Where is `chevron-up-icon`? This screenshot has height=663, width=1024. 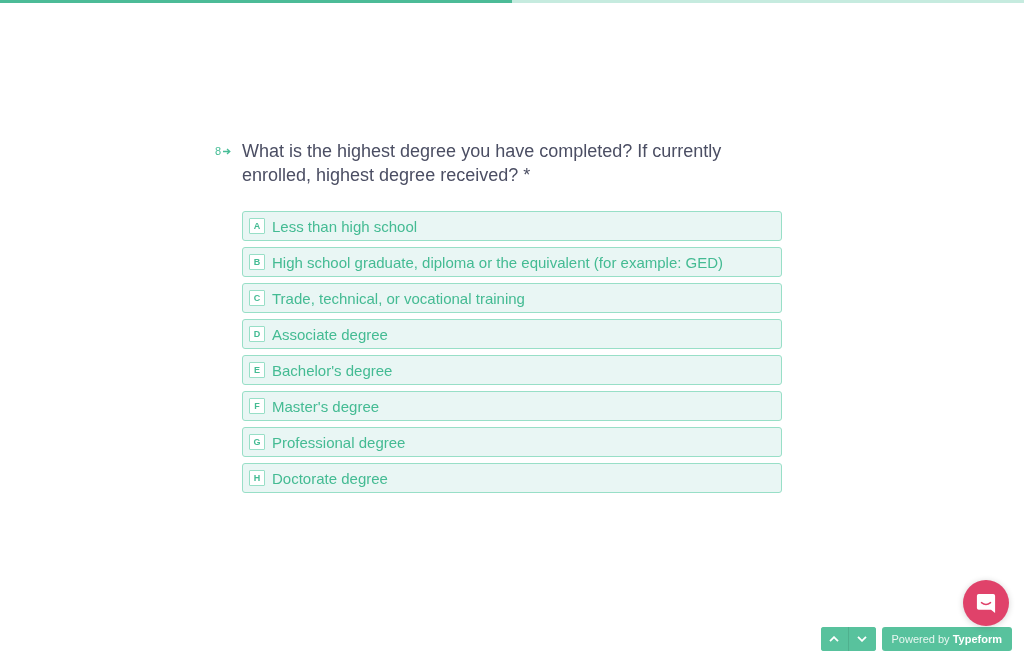
chevron-up-icon is located at coordinates (834, 639).